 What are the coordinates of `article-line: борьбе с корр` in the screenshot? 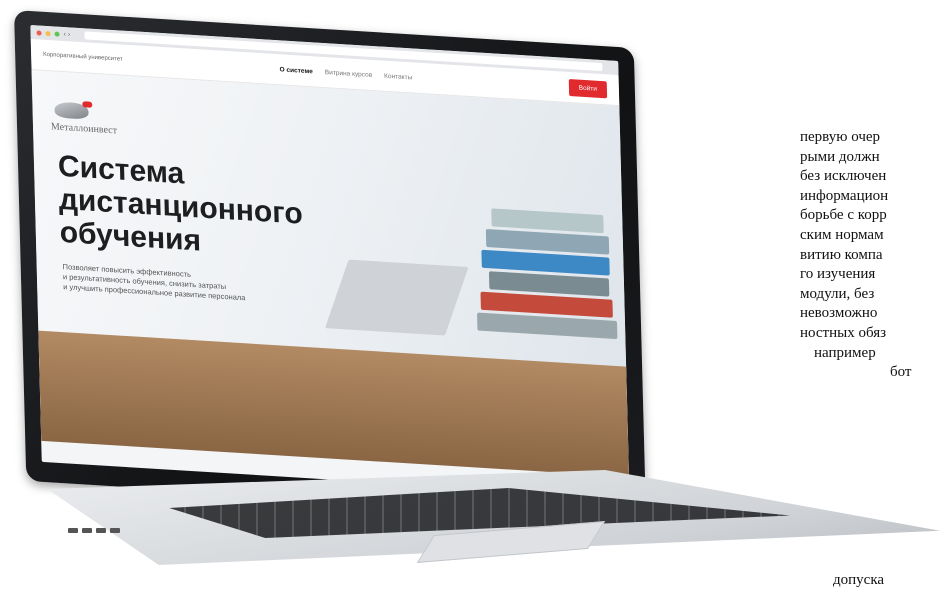 It's located at (843, 215).